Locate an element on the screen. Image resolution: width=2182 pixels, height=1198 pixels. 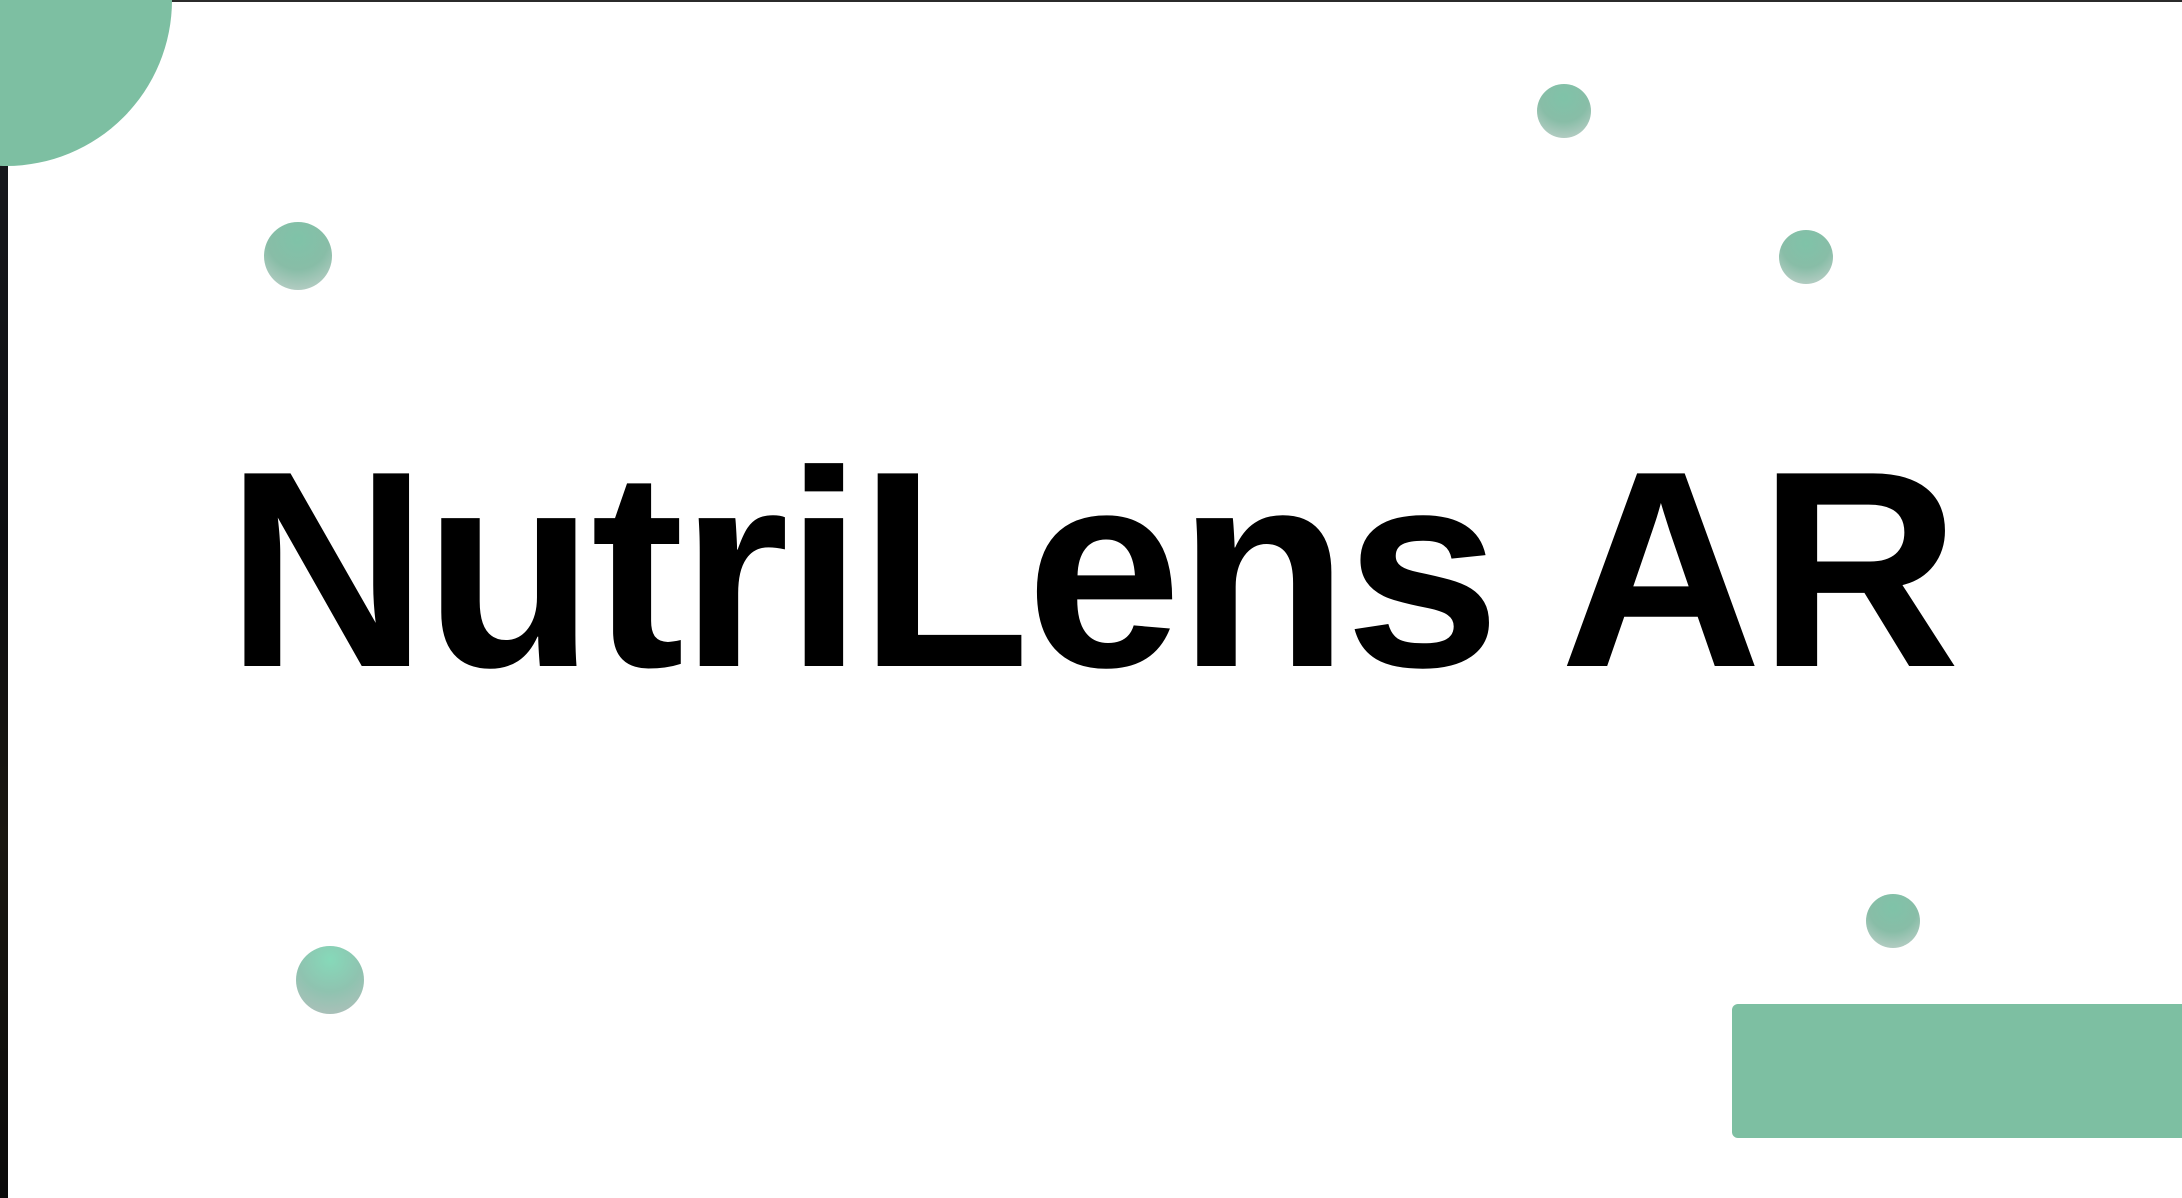
decorative-corner-bar is located at coordinates (1957, 1071).